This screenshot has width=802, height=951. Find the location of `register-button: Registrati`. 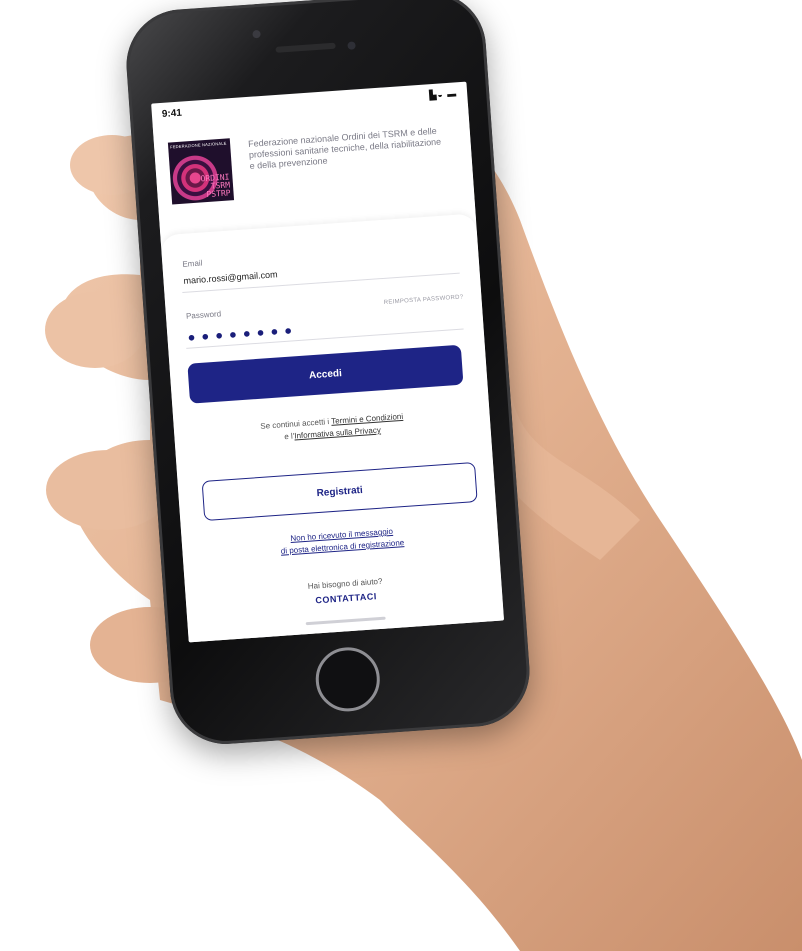

register-button: Registrati is located at coordinates (339, 491).